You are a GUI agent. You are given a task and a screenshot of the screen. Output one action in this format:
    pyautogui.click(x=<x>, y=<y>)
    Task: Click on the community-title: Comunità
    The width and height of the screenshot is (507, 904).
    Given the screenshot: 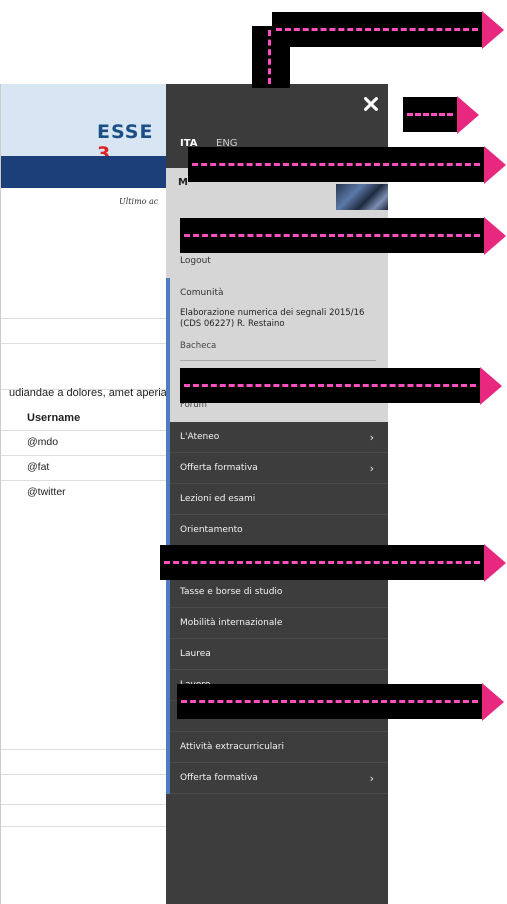 What is the action you would take?
    pyautogui.click(x=202, y=293)
    